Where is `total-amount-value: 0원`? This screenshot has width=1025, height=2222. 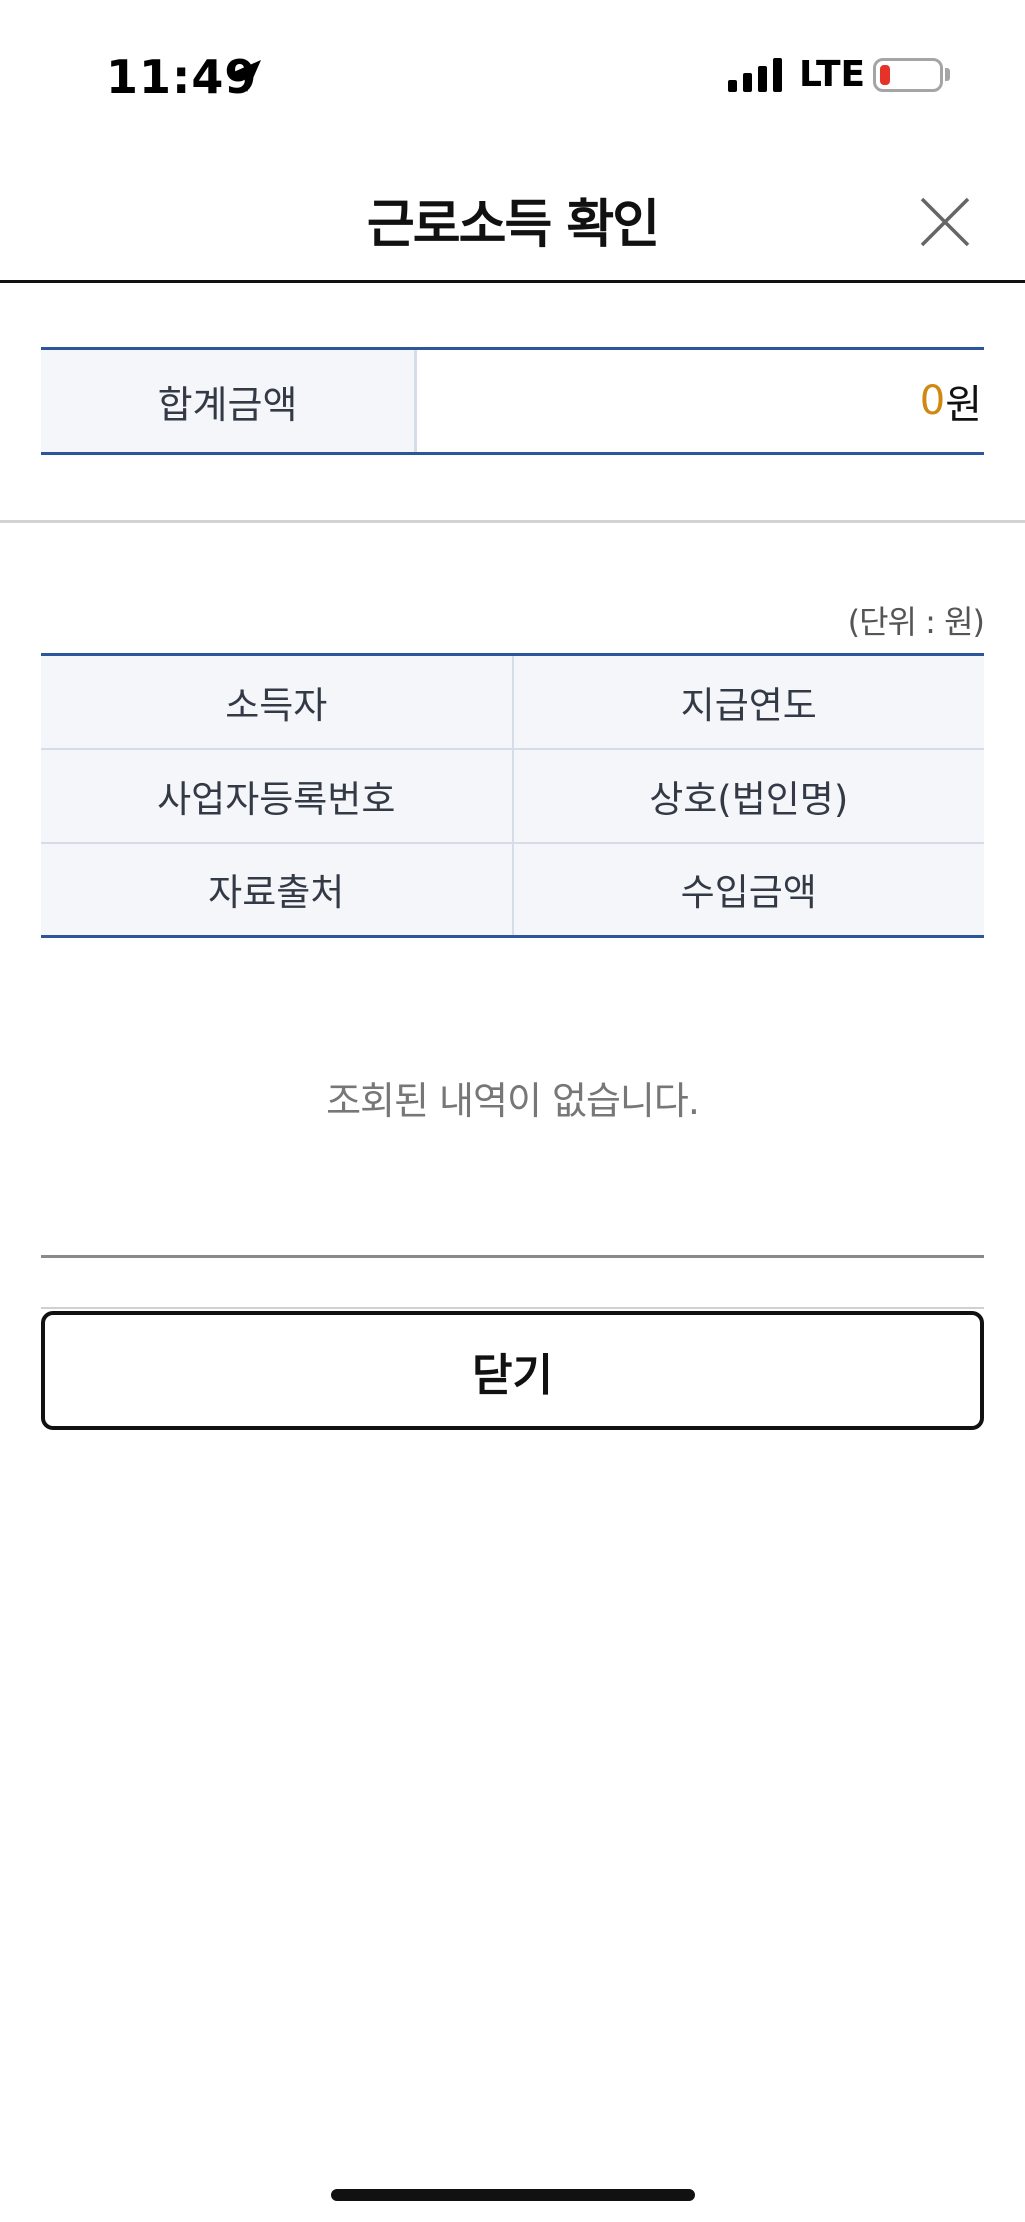
total-amount-value: 0원 is located at coordinates (700, 401).